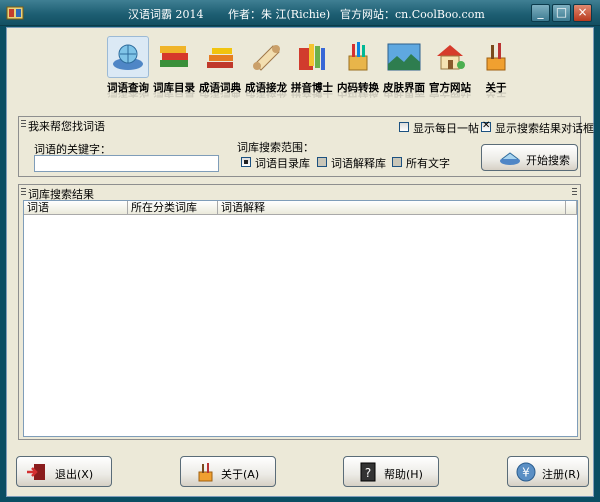  Describe the element at coordinates (322, 162) in the screenshot. I see `scope-option-explain` at that location.